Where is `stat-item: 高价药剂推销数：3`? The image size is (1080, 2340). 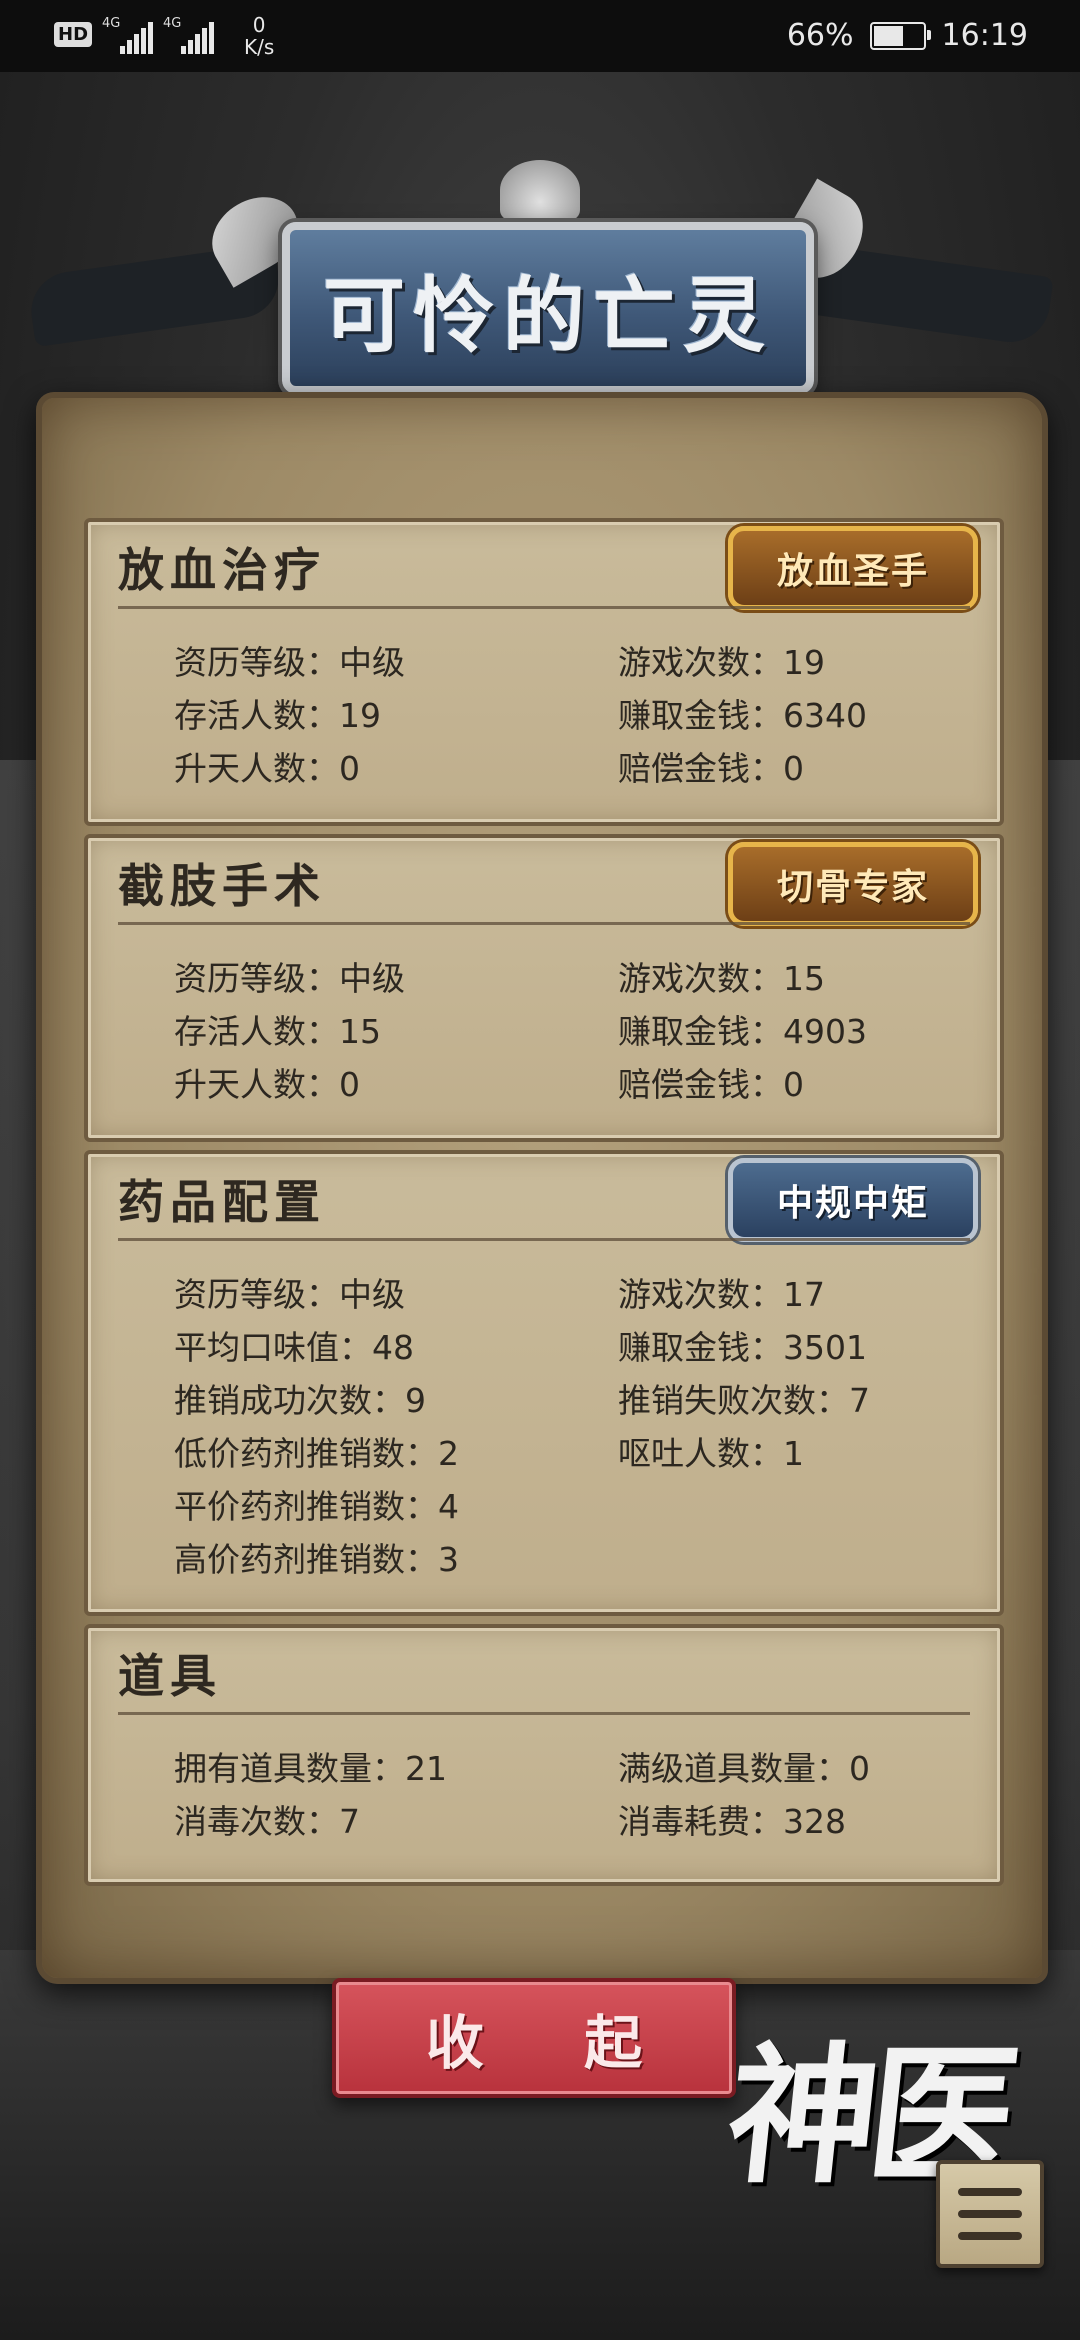 stat-item: 高价药剂推销数：3 is located at coordinates (316, 1559).